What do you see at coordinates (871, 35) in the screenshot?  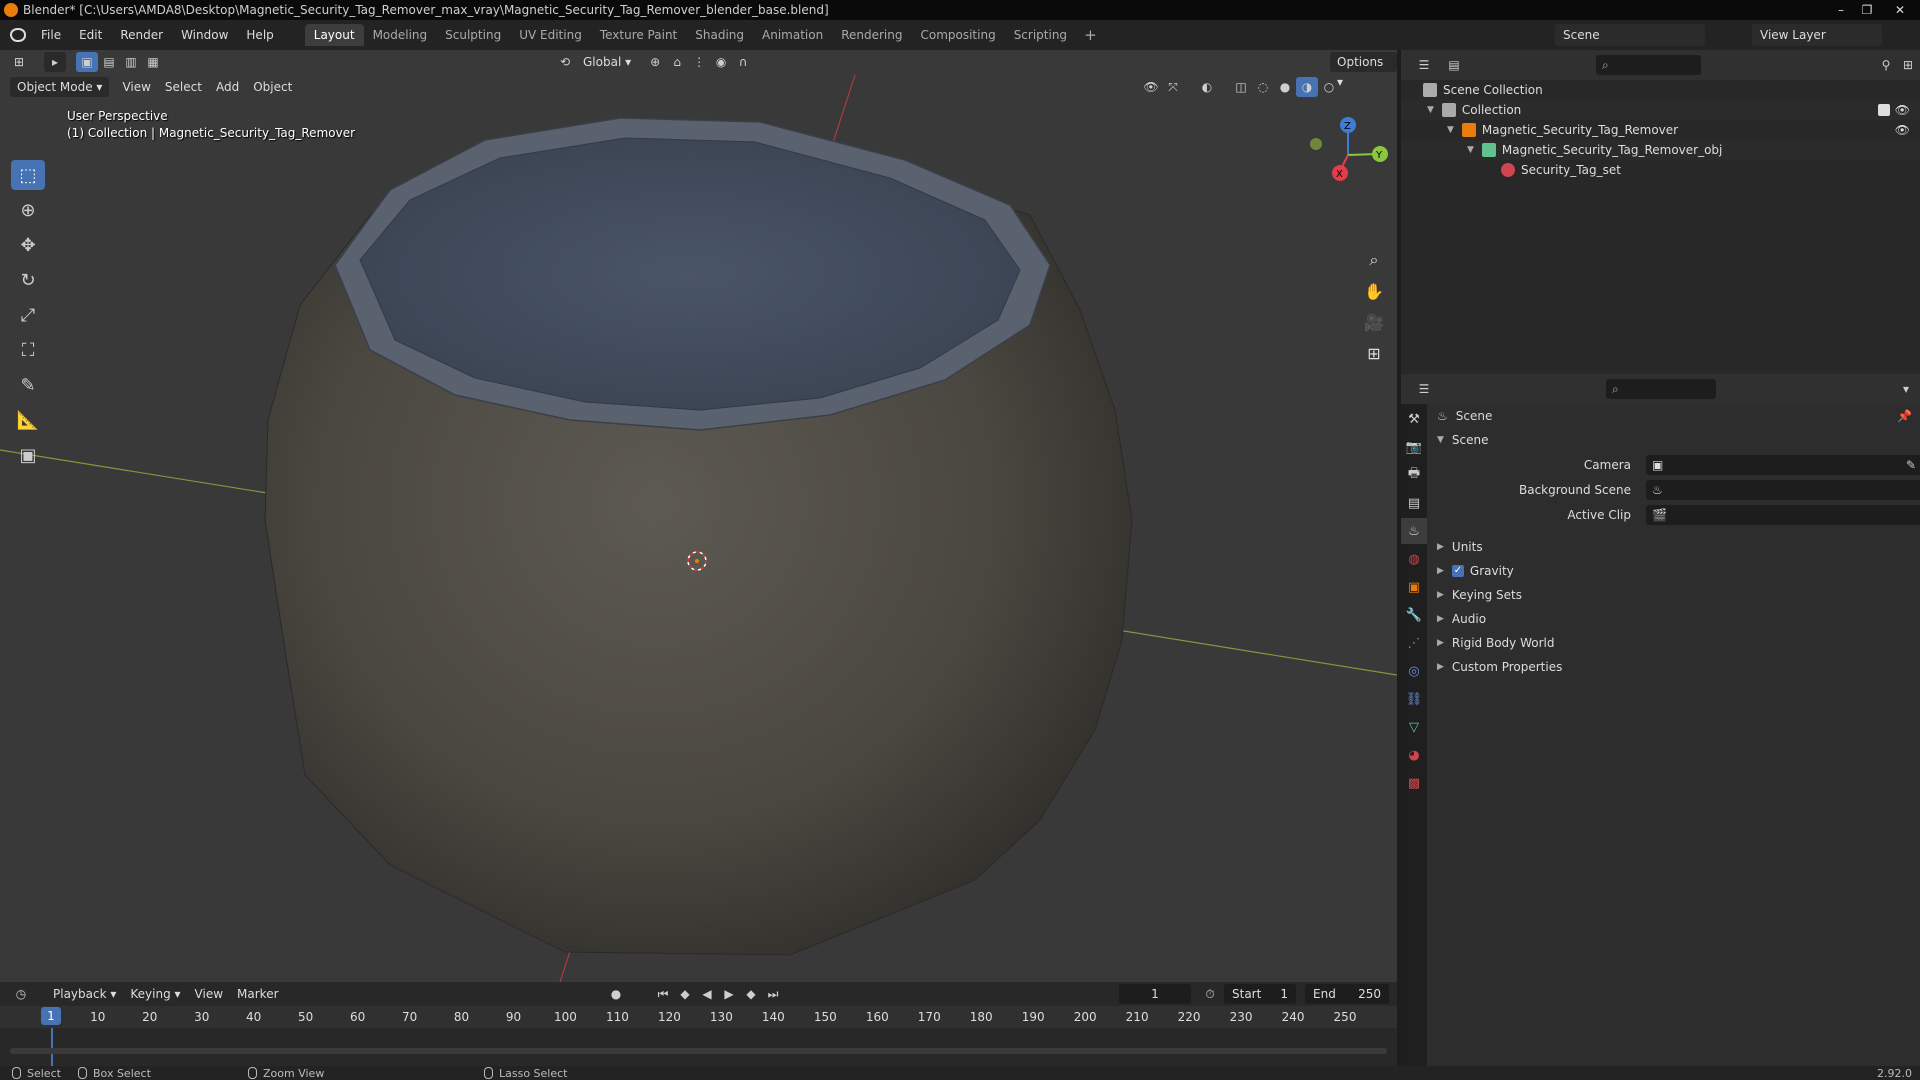 I see `tab-rendering: Rendering` at bounding box center [871, 35].